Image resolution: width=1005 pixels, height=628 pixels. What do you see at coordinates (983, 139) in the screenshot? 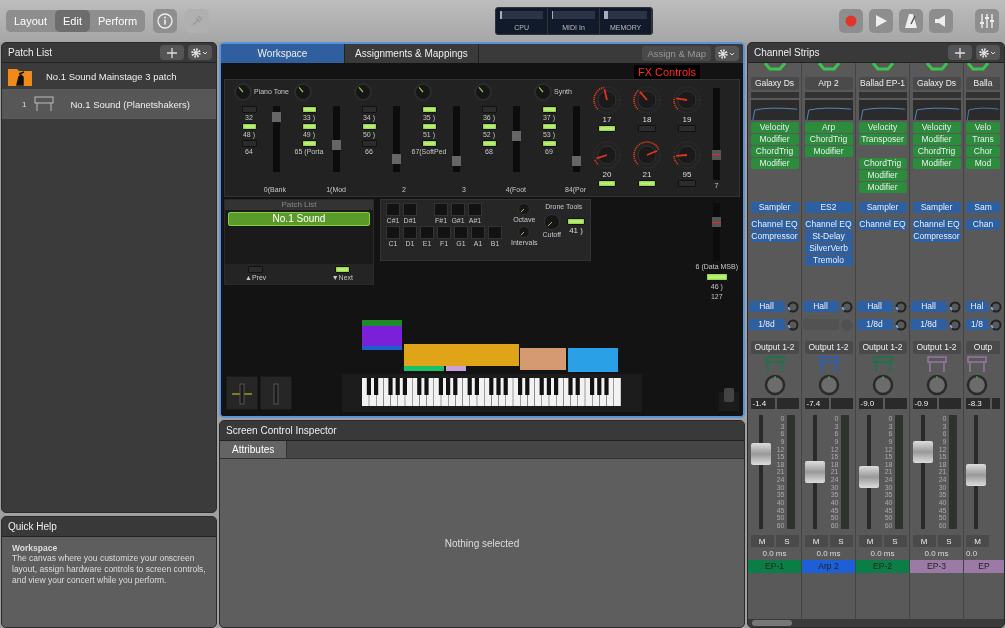
I see `midi-plugin-slot: Trans` at bounding box center [983, 139].